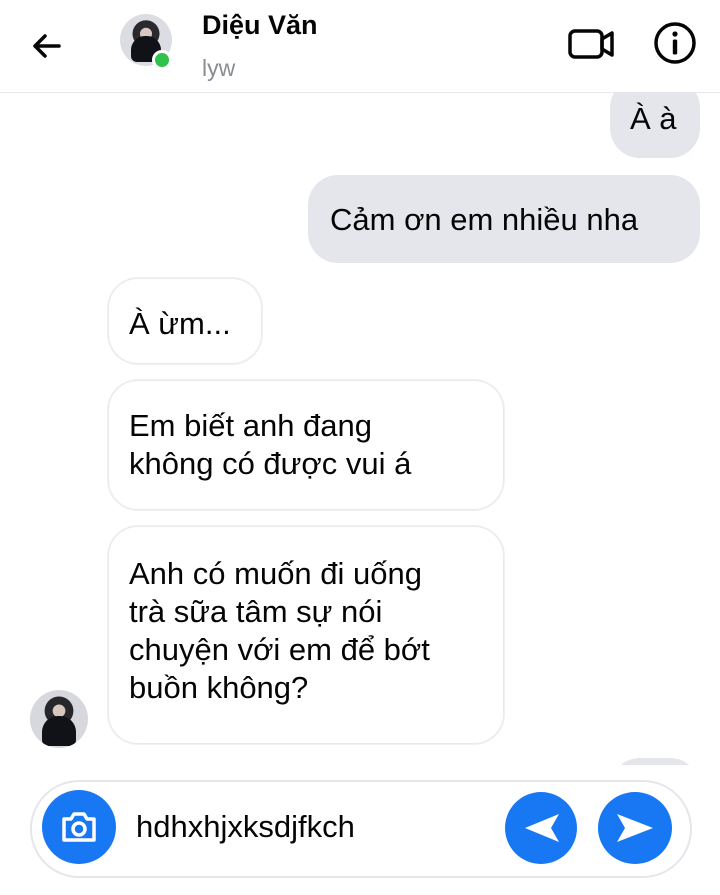  I want to click on message-line: không có được vui á, so click(270, 463).